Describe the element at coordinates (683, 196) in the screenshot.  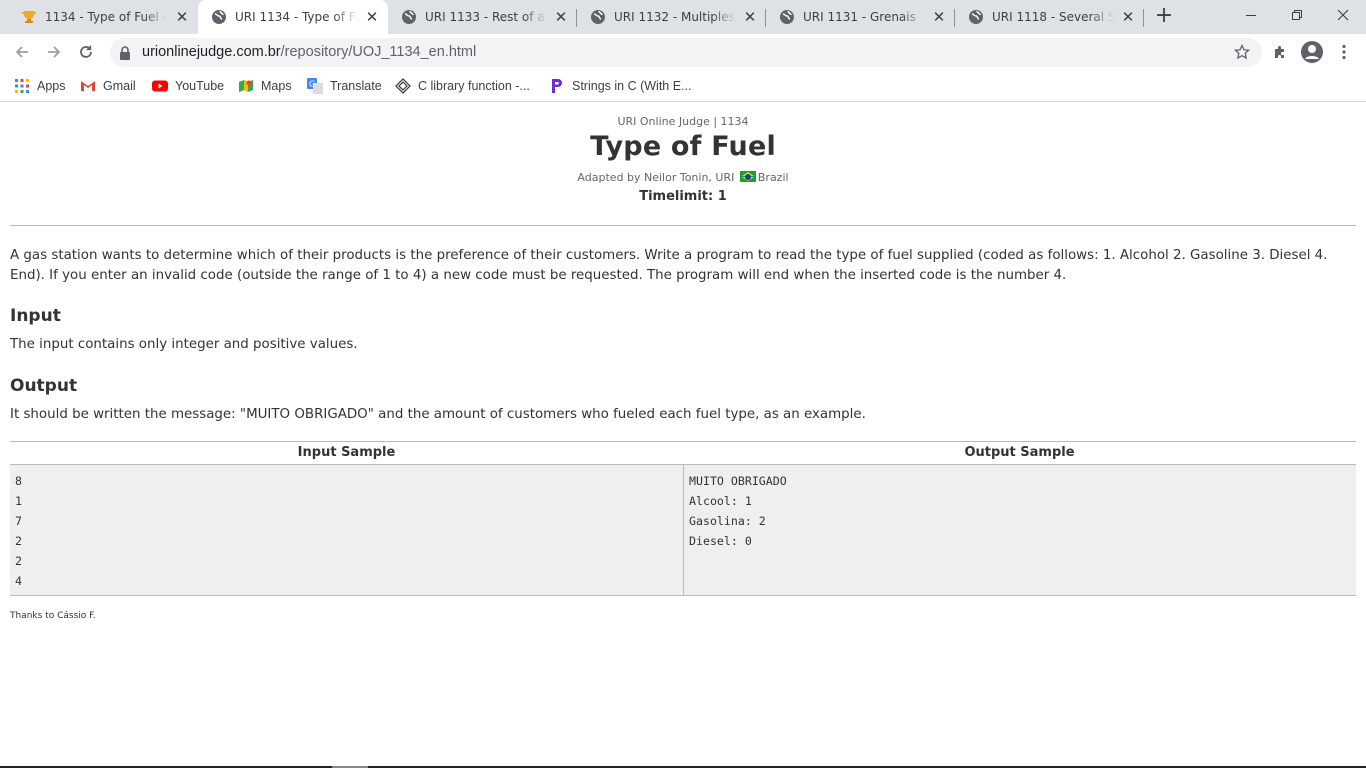
I see `timelimit: Timelimit: 1` at that location.